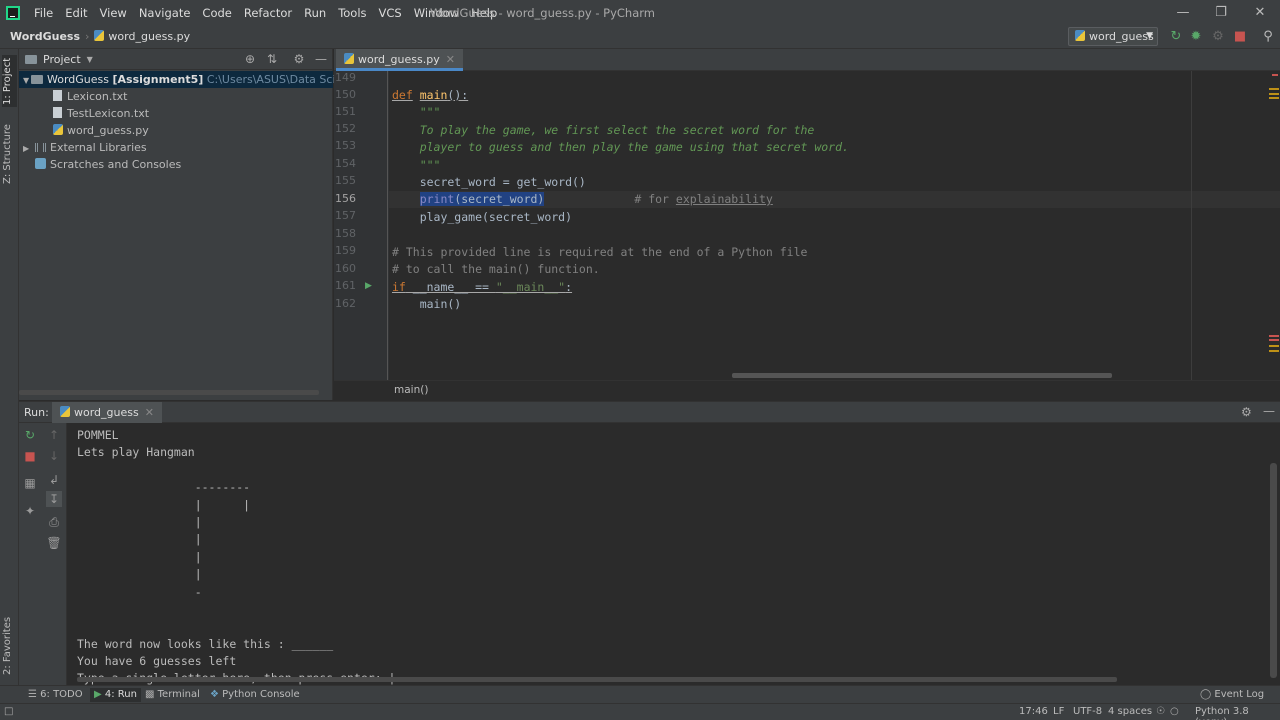 The height and width of the screenshot is (720, 1280). Describe the element at coordinates (597, 679) in the screenshot. I see `console-hscrollbar` at that location.